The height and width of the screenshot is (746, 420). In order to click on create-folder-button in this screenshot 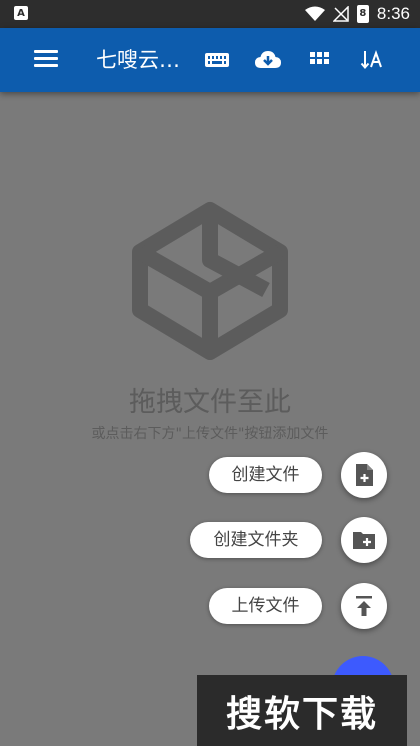, I will do `click(364, 540)`.